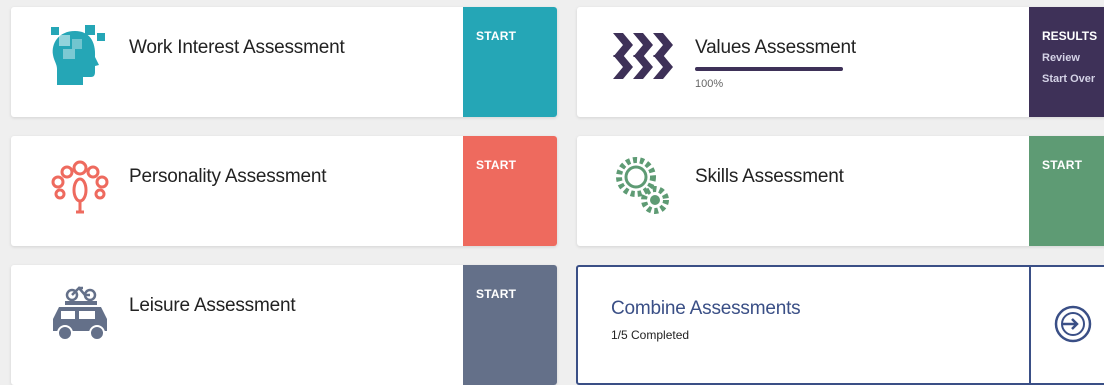 This screenshot has height=385, width=1104. Describe the element at coordinates (840, 325) in the screenshot. I see `combine-assessments-card: Combine Assessments 1/5 Completed` at that location.